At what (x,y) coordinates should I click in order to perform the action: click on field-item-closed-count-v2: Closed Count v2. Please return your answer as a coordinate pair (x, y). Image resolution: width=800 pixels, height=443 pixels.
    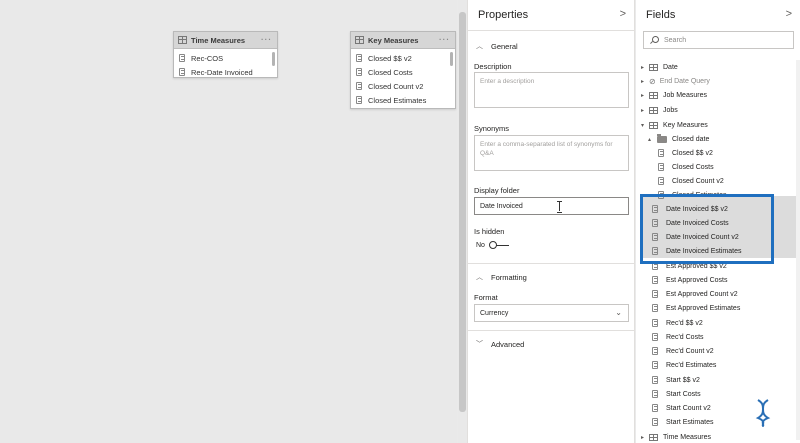
    Looking at the image, I should click on (718, 181).